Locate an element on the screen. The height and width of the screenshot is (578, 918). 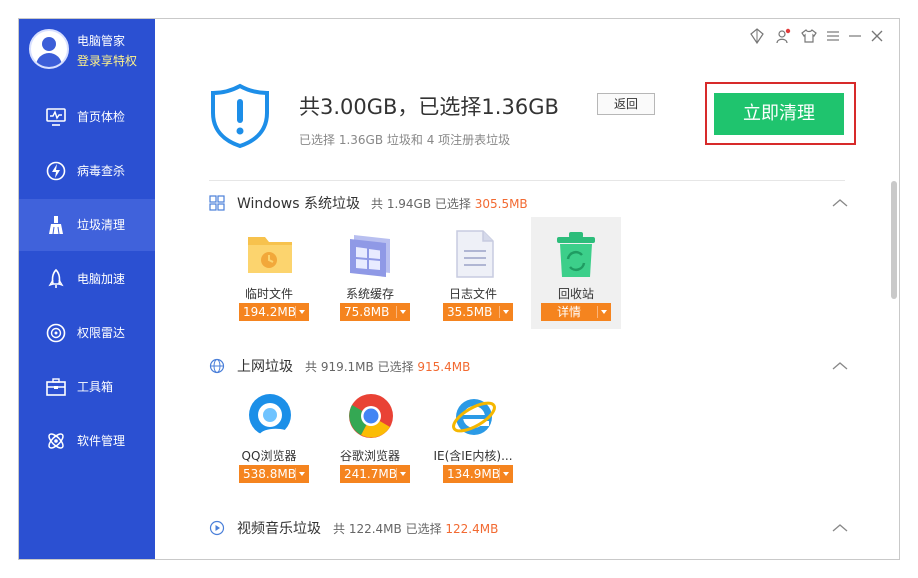
details-dropdown: 详情 is located at coordinates (576, 312).